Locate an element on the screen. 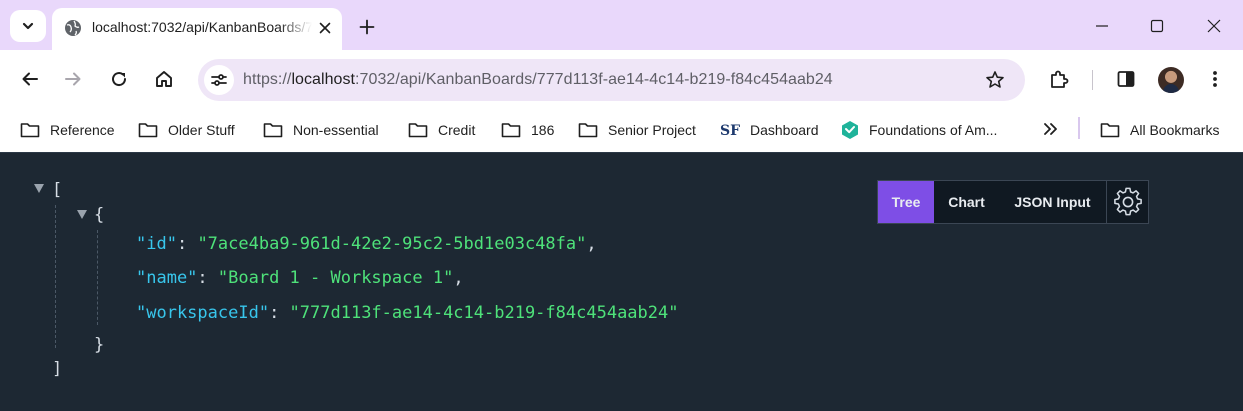  bookmark-label: 186 is located at coordinates (543, 130).